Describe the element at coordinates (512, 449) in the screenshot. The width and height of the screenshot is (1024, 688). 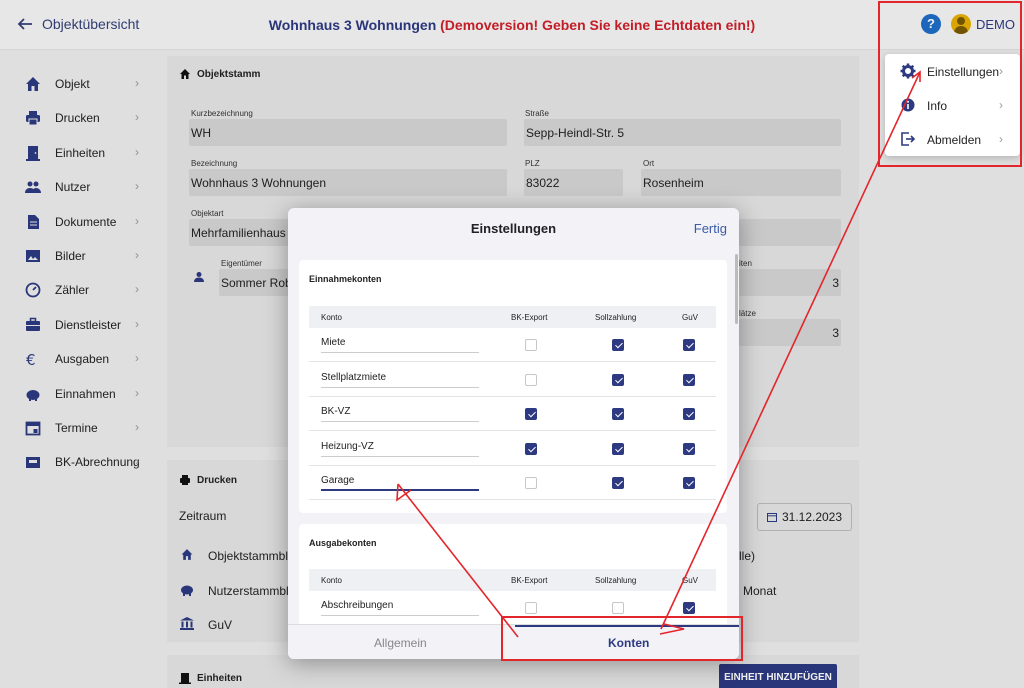
I see `table-row: Heizung-VZ` at that location.